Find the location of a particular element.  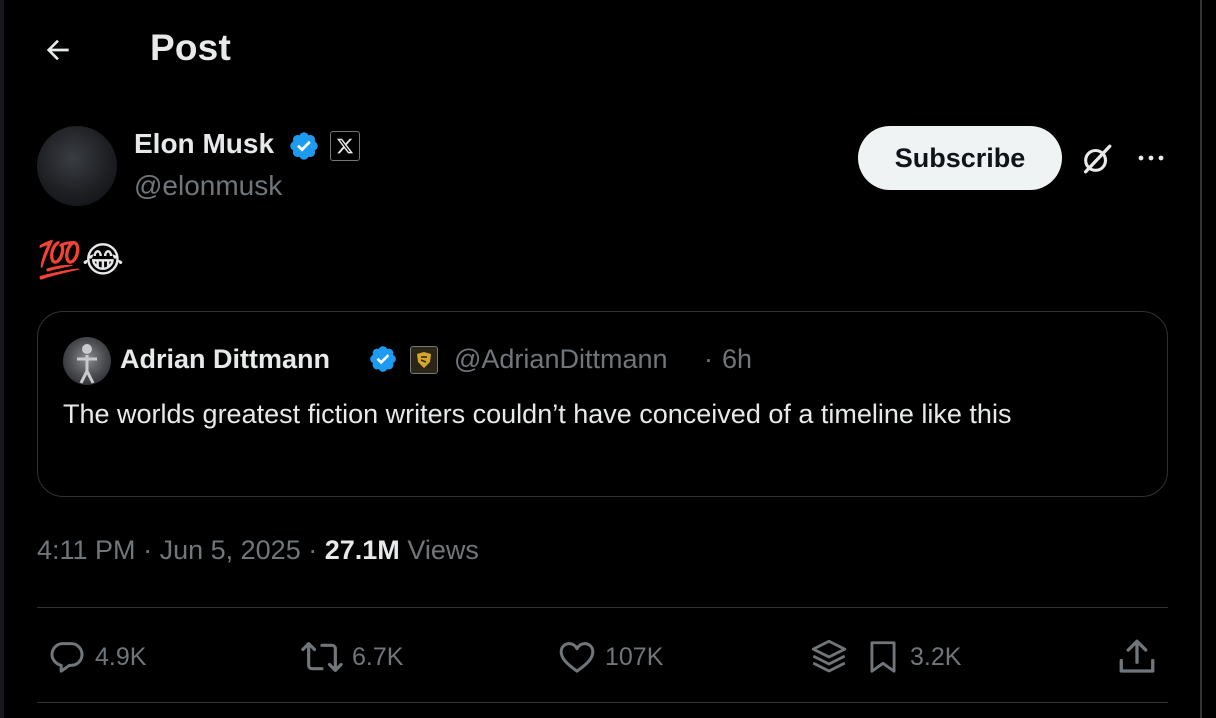

author-handle: @elonmusk is located at coordinates (208, 186).